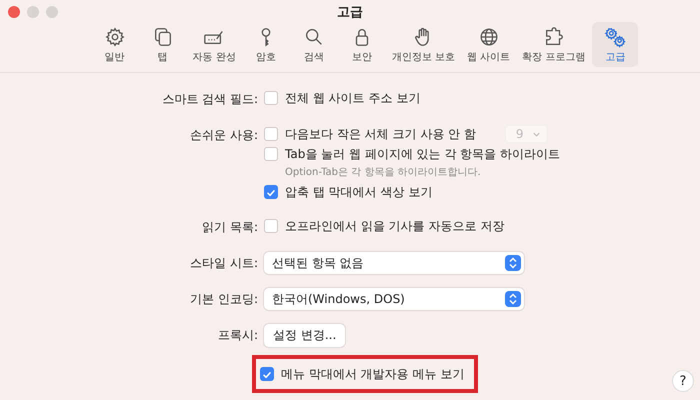 The image size is (700, 400). Describe the element at coordinates (394, 299) in the screenshot. I see `popup-menu: 한국어(Windows, DOS)` at that location.